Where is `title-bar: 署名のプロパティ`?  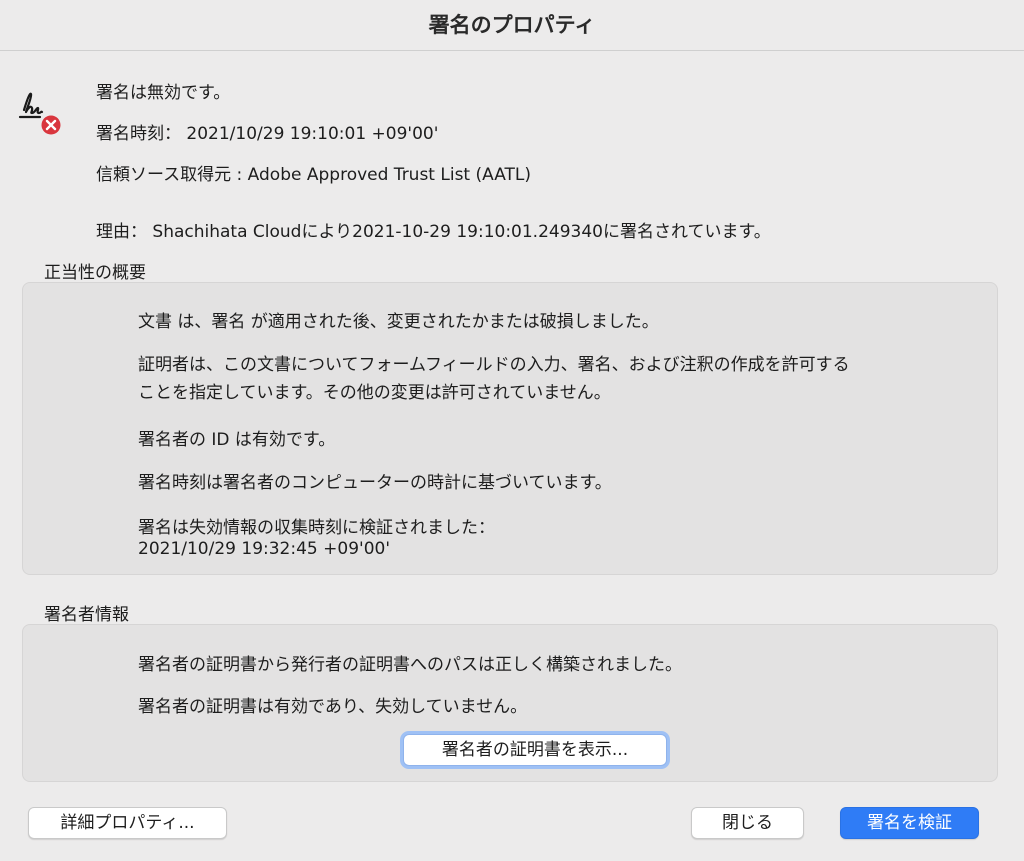 title-bar: 署名のプロパティ is located at coordinates (512, 25).